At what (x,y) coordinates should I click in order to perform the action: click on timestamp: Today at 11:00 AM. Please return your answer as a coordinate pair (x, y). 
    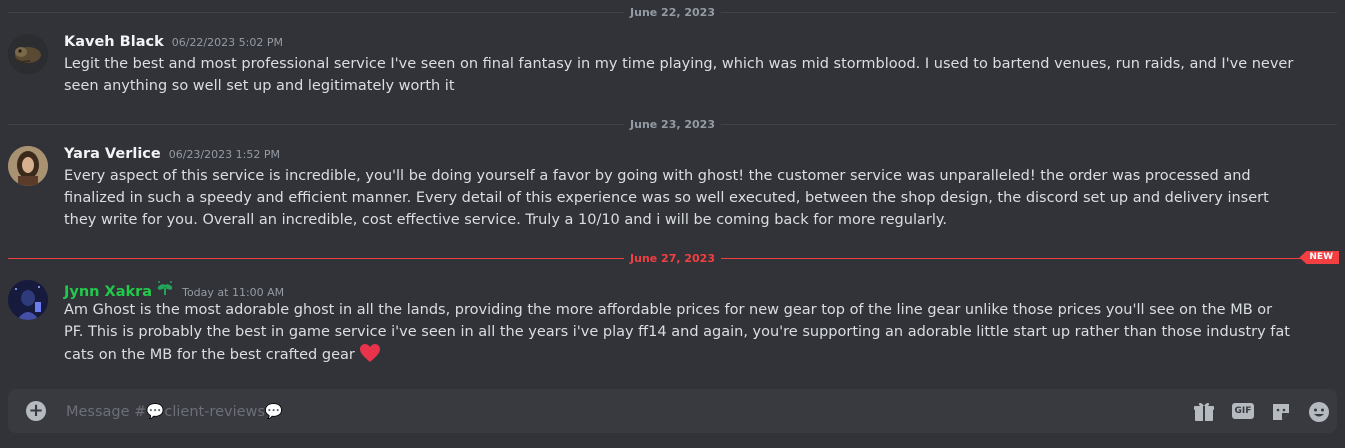
    Looking at the image, I should click on (233, 292).